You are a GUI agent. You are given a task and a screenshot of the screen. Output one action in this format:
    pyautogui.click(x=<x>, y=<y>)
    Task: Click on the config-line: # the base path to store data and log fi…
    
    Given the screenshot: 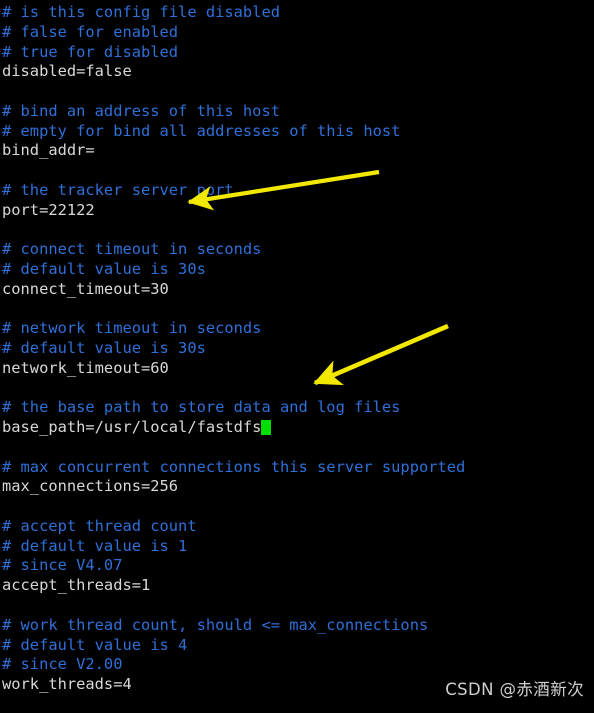 What is the action you would take?
    pyautogui.click(x=201, y=407)
    